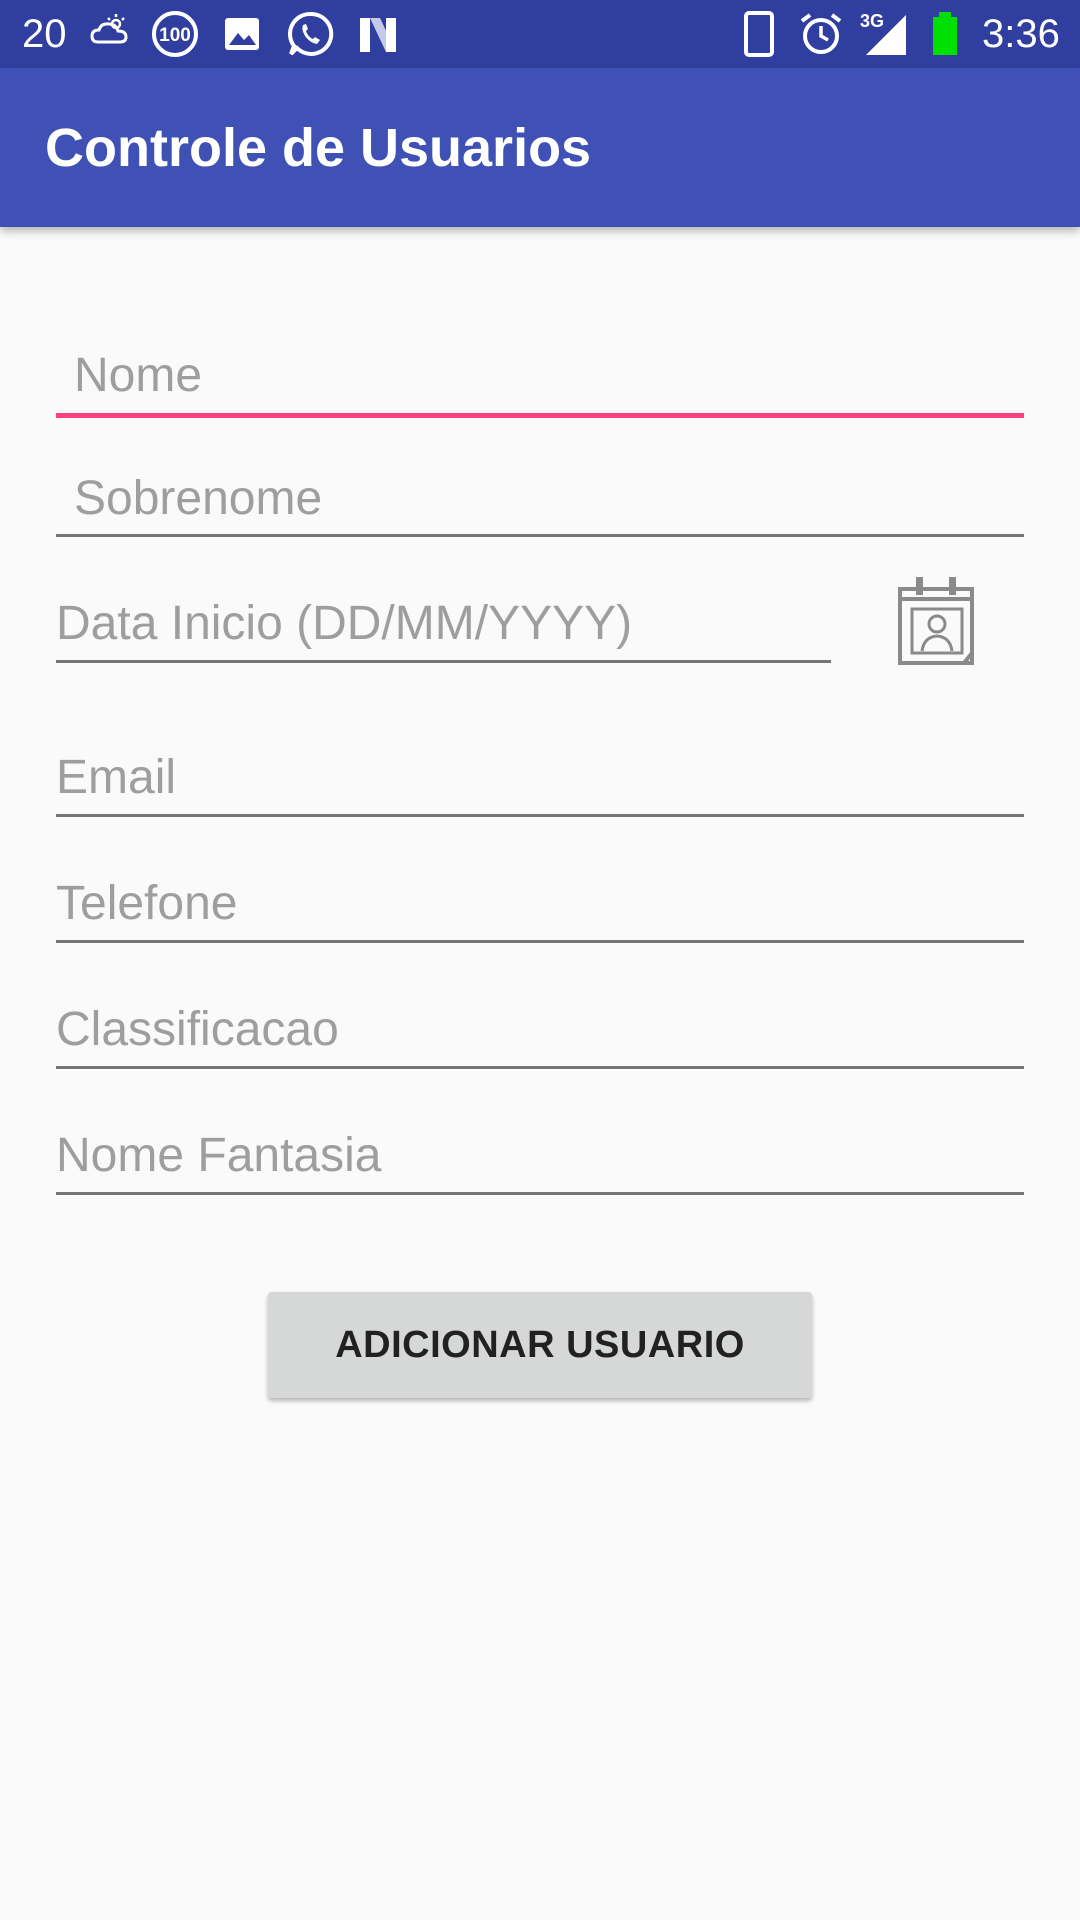 This screenshot has width=1080, height=1920. What do you see at coordinates (310, 34) in the screenshot?
I see `whatsapp-icon` at bounding box center [310, 34].